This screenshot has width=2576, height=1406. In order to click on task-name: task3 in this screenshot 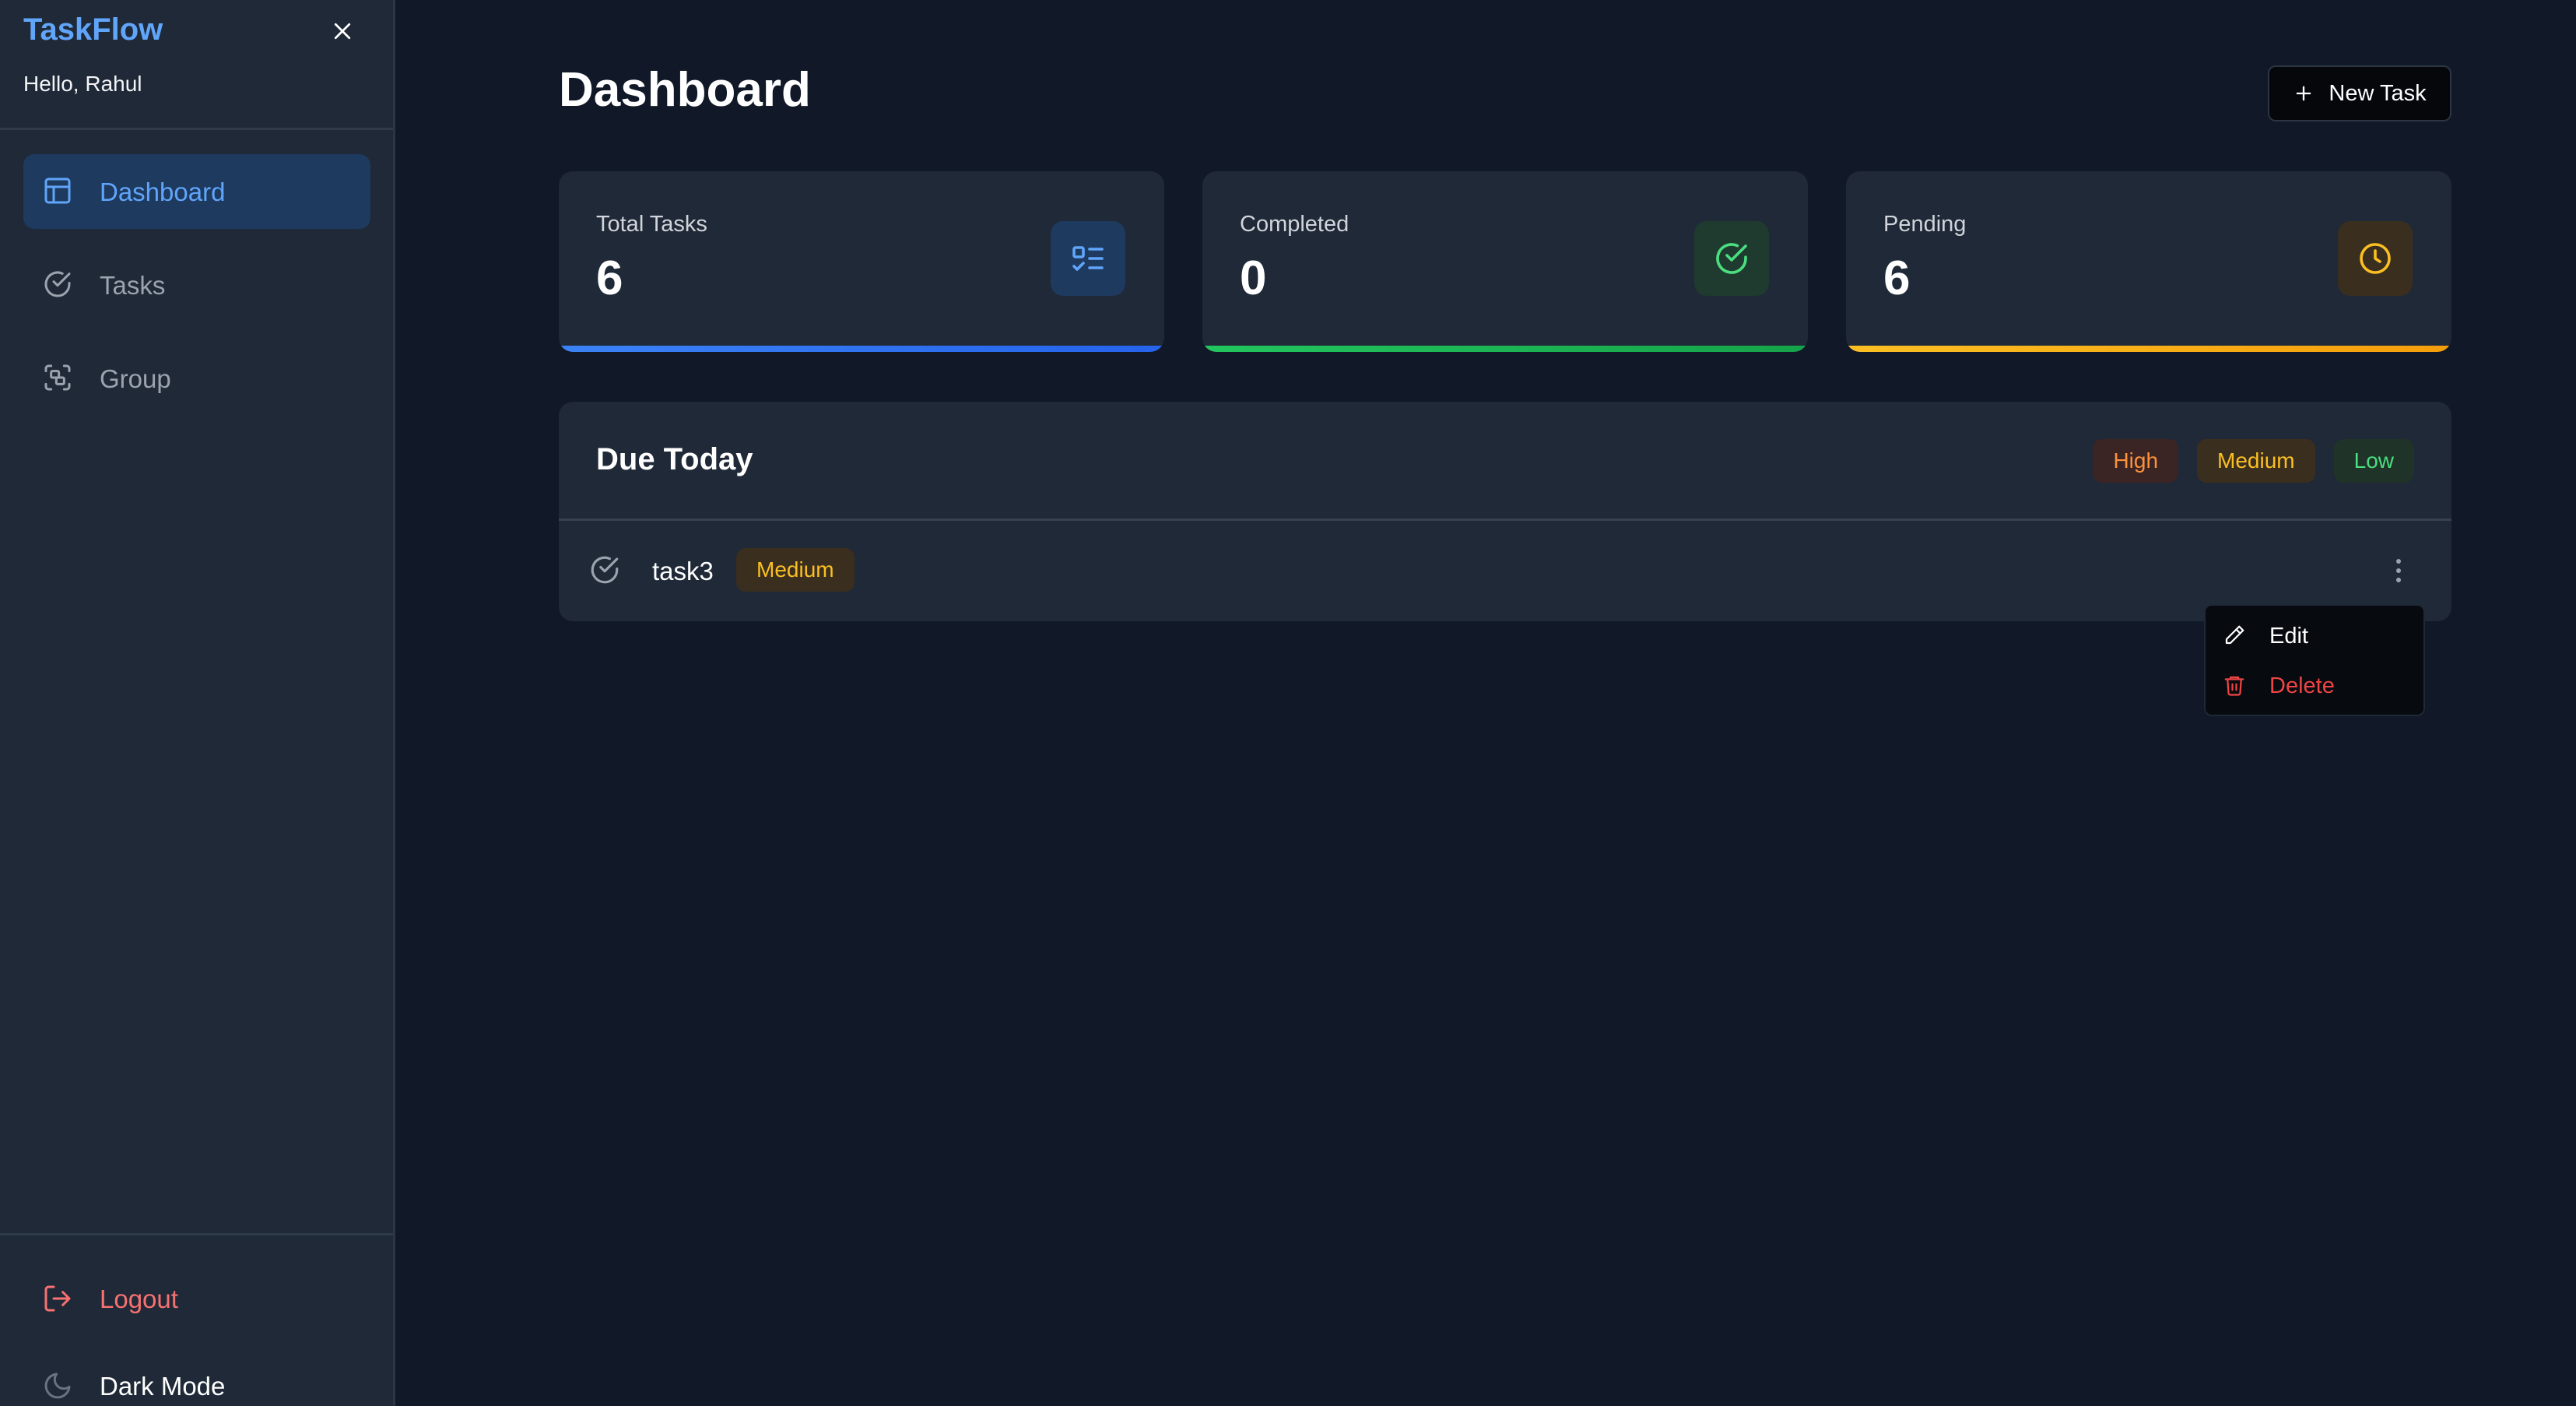, I will do `click(683, 571)`.